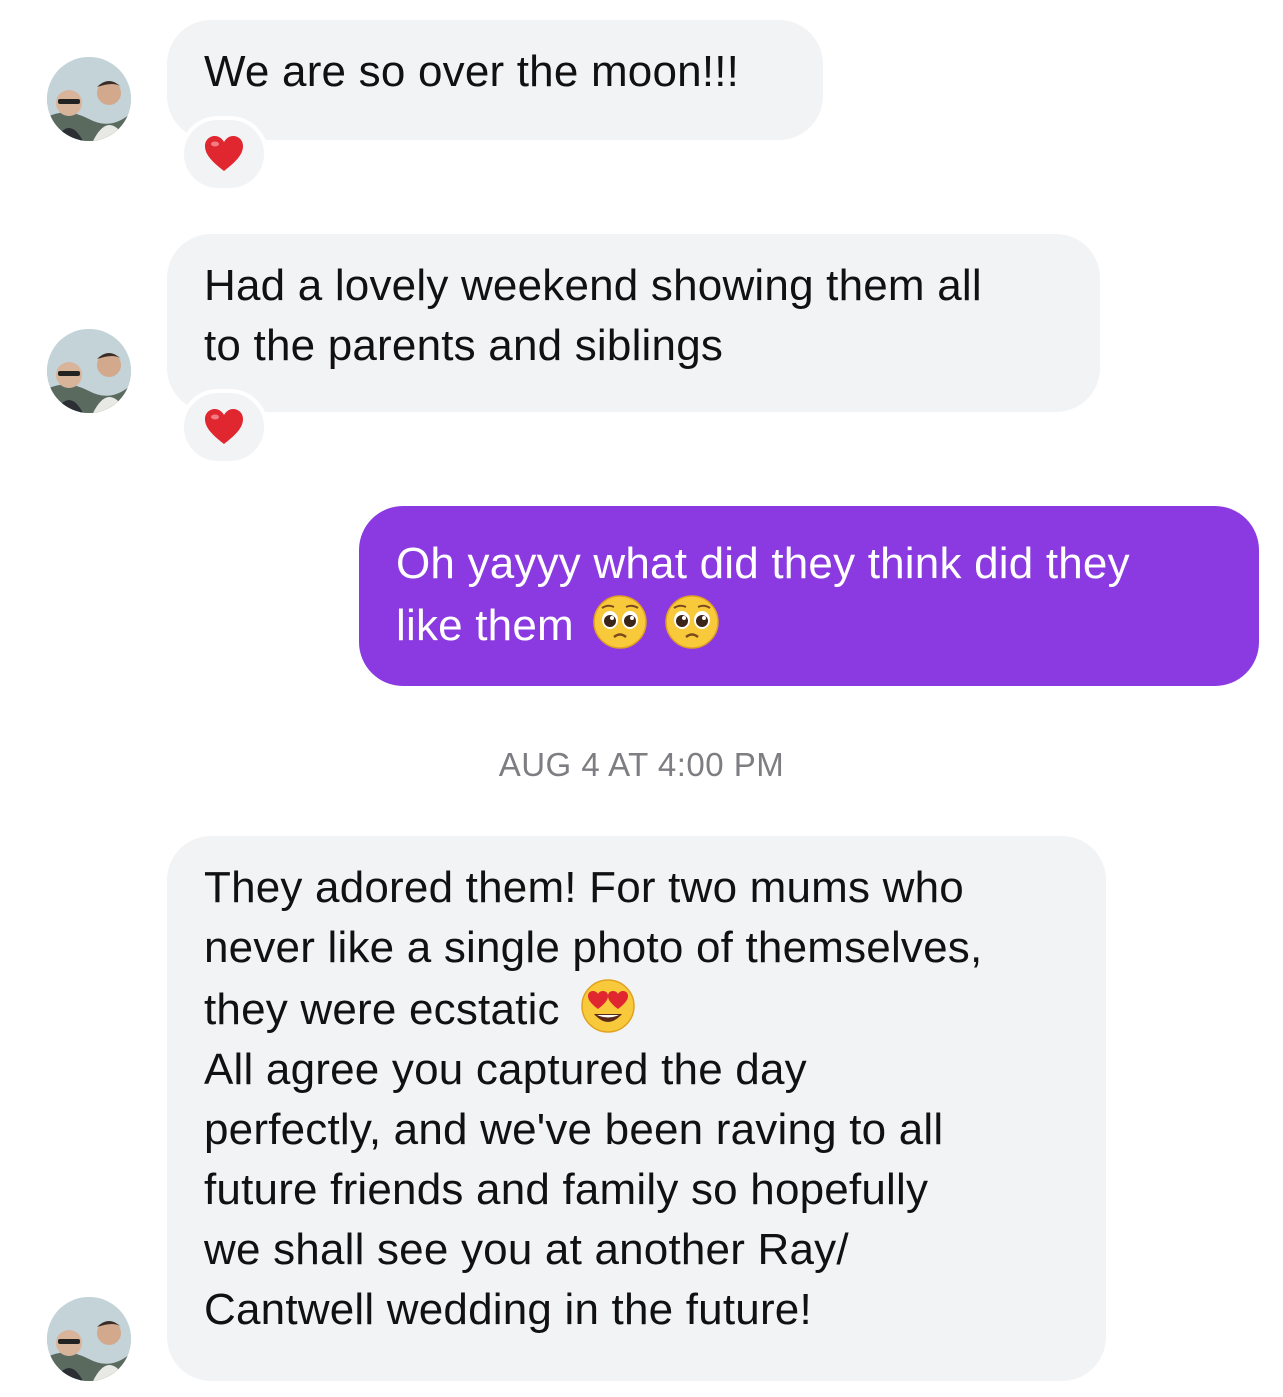  Describe the element at coordinates (608, 1006) in the screenshot. I see `heart-eyes-face-icon` at that location.